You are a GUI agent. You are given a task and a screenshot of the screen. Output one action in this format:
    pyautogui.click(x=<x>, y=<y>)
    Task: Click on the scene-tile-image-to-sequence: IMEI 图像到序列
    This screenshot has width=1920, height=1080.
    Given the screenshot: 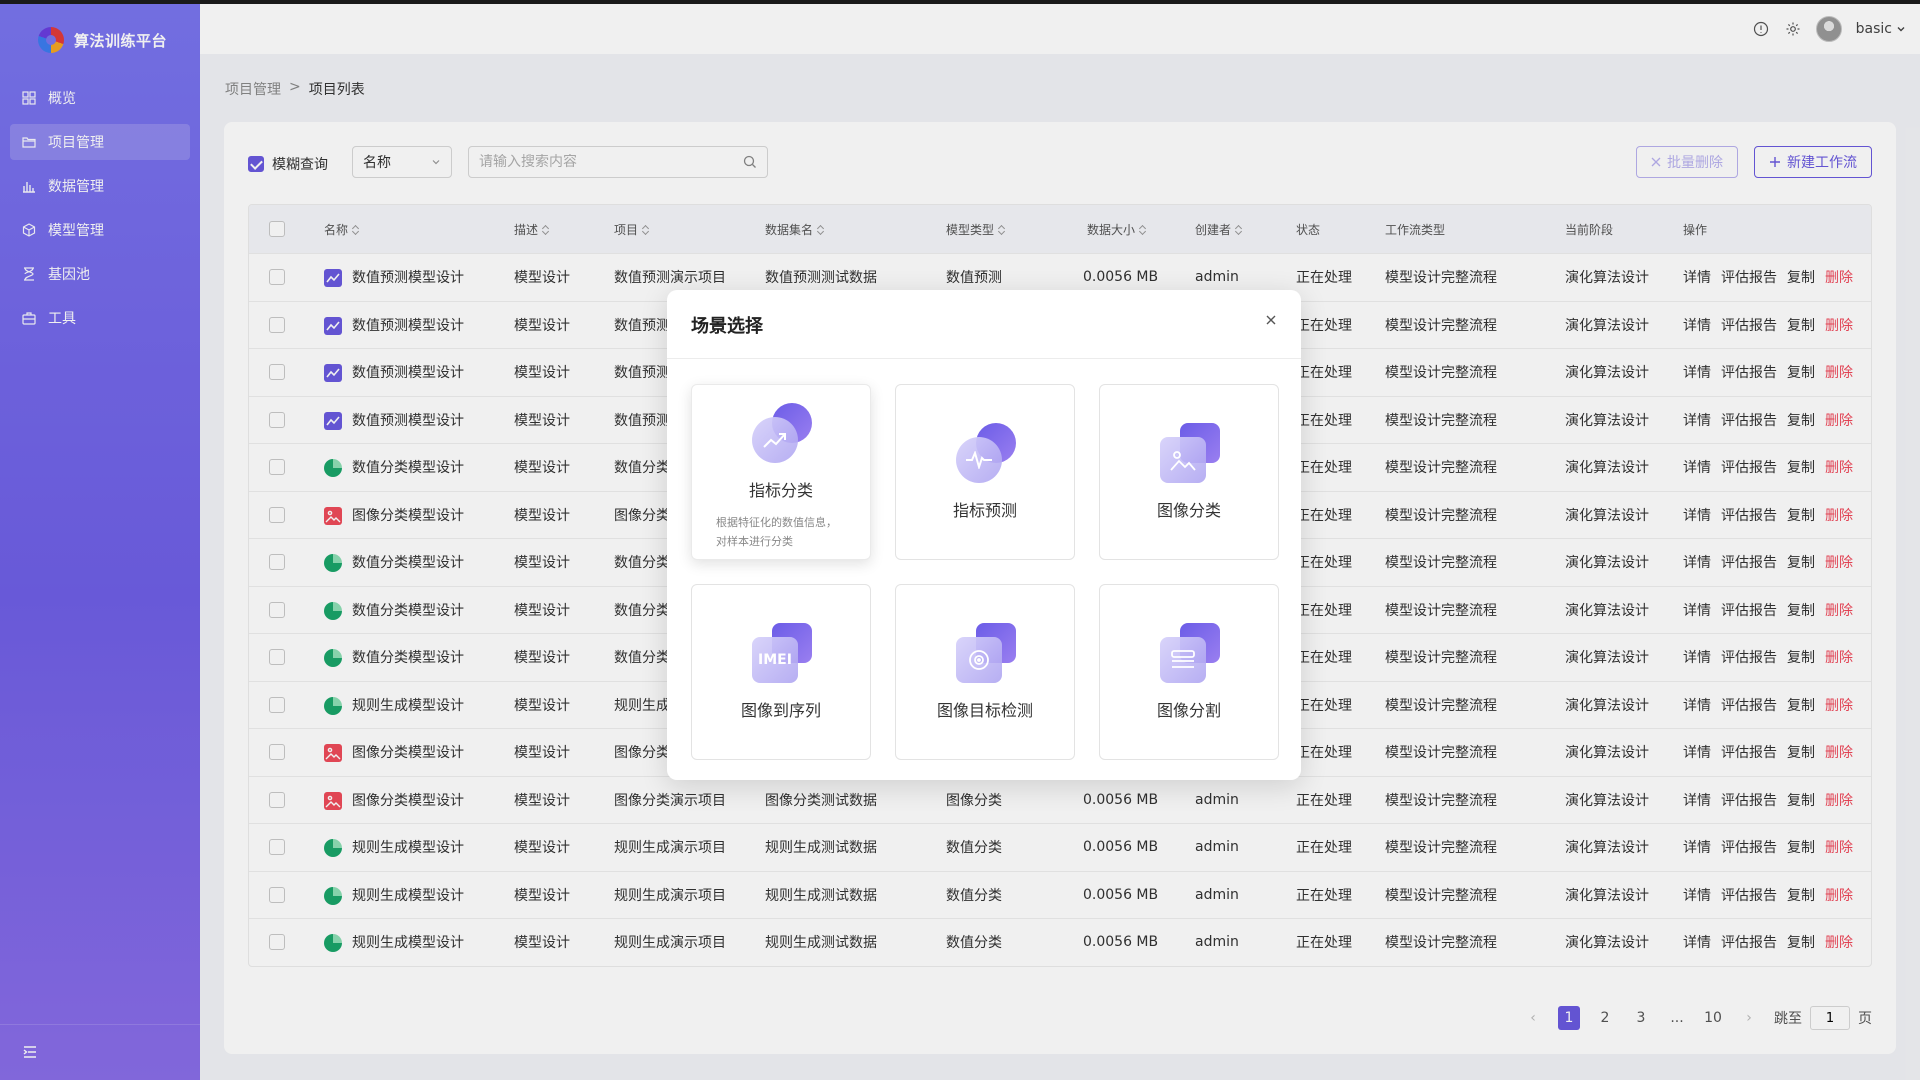 What is the action you would take?
    pyautogui.click(x=781, y=672)
    